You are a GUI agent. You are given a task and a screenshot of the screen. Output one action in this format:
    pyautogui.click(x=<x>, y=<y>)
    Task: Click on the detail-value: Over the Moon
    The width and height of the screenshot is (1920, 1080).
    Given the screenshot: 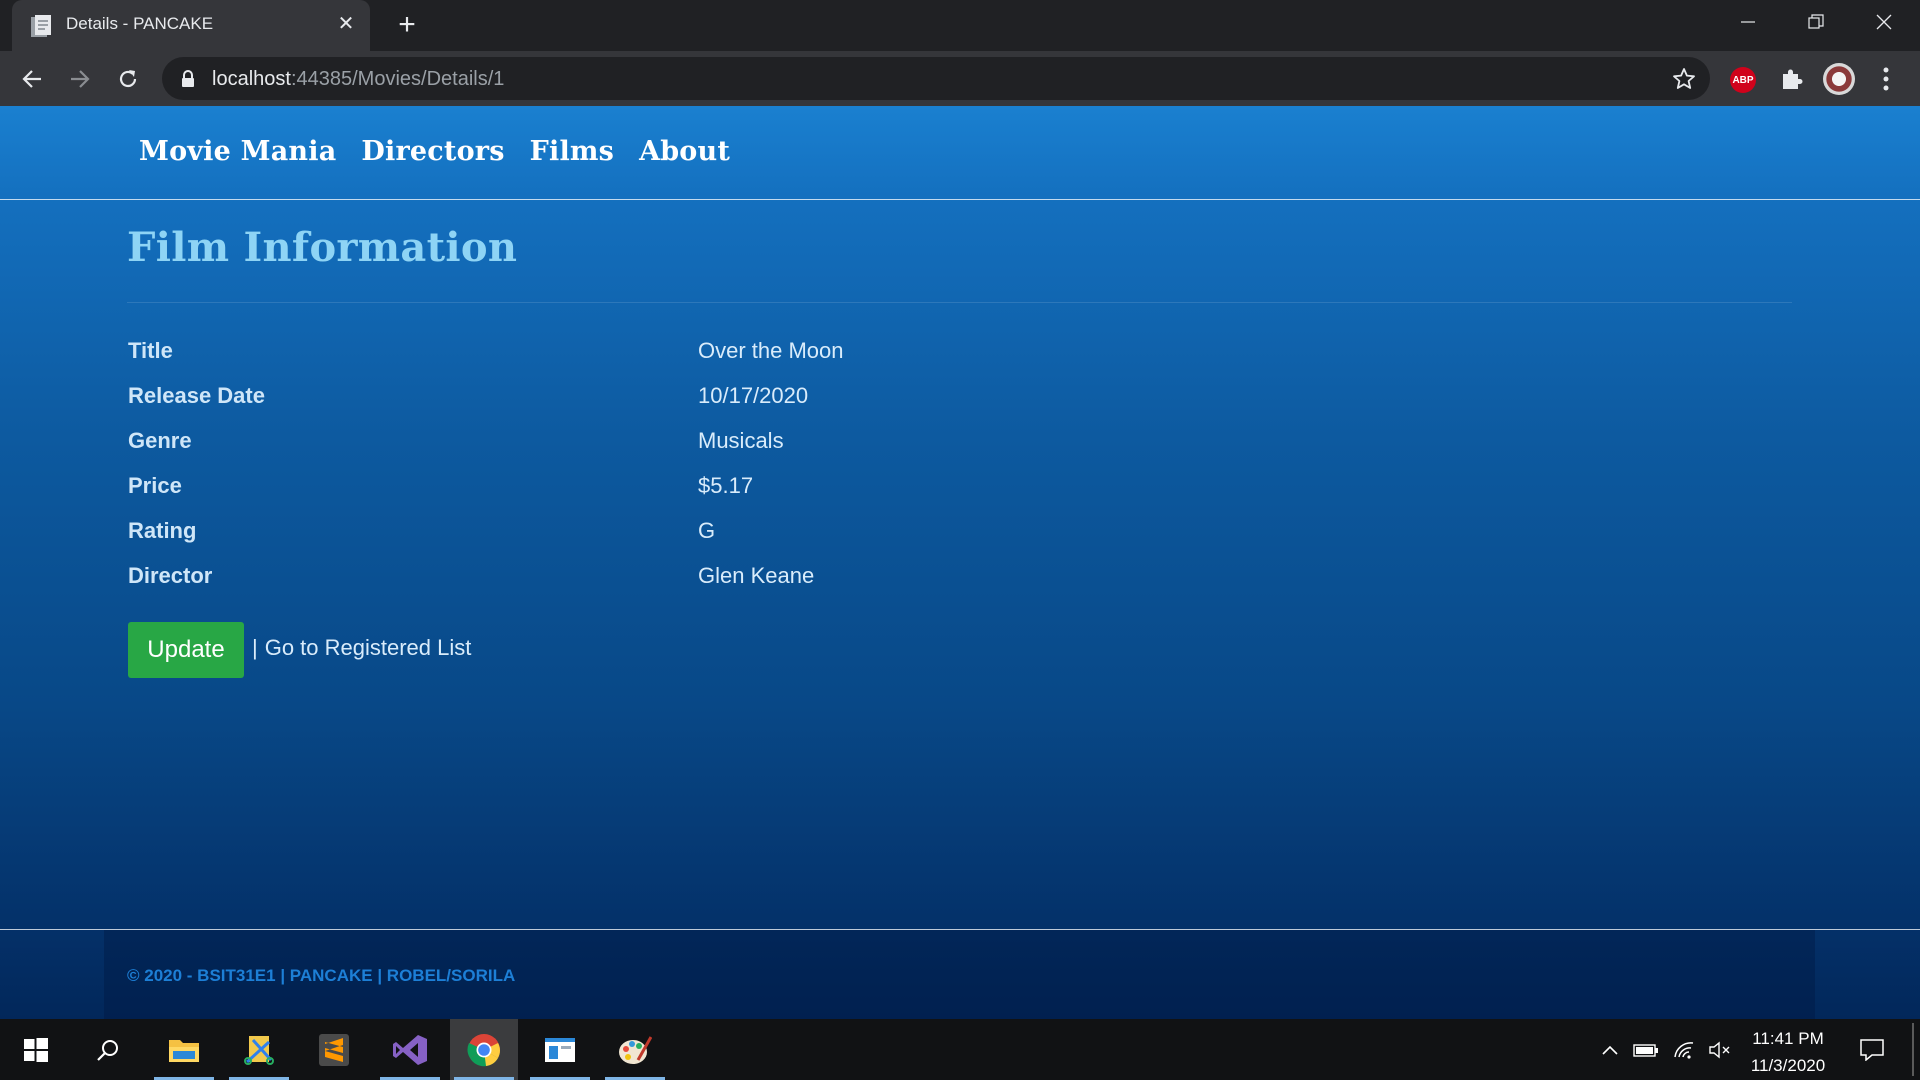 What is the action you would take?
    pyautogui.click(x=771, y=350)
    